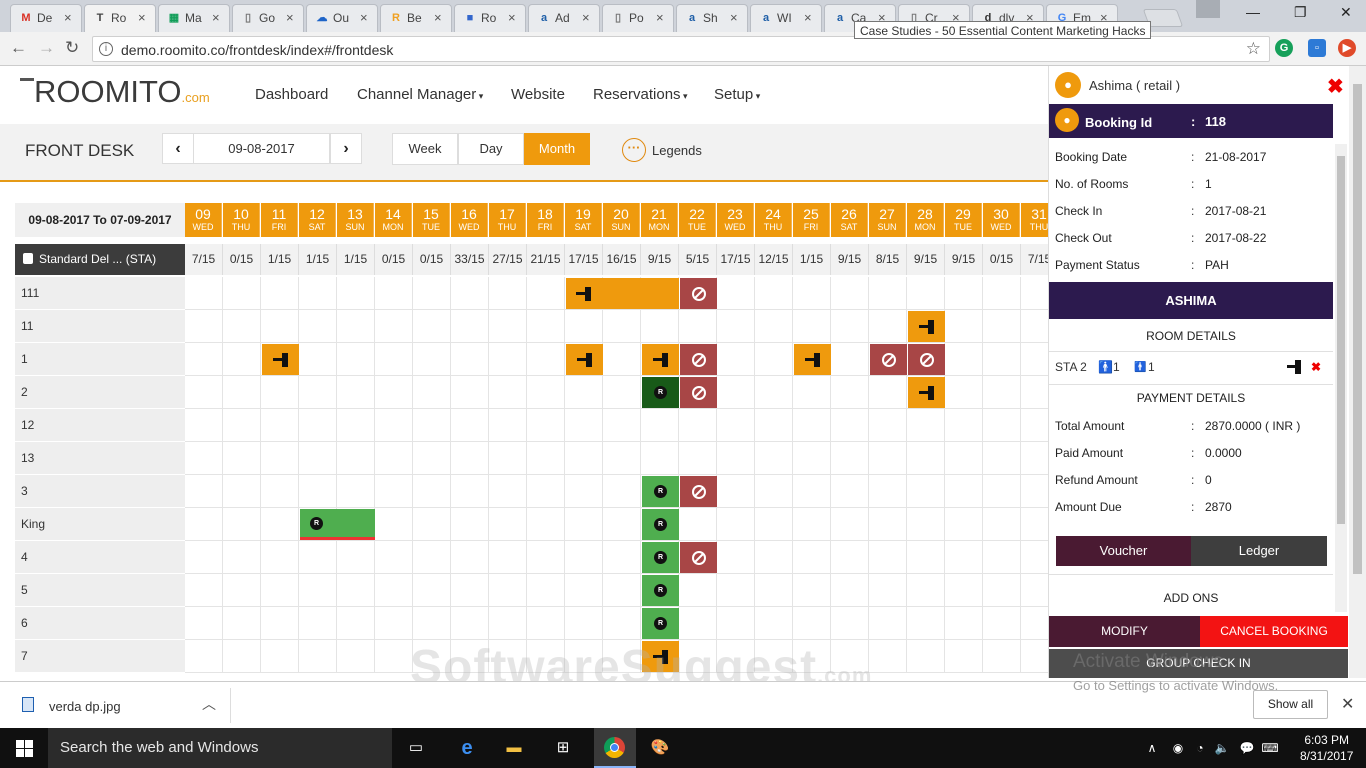 This screenshot has width=1366, height=768. I want to click on browser-tab: ▯ Po ×, so click(638, 18).